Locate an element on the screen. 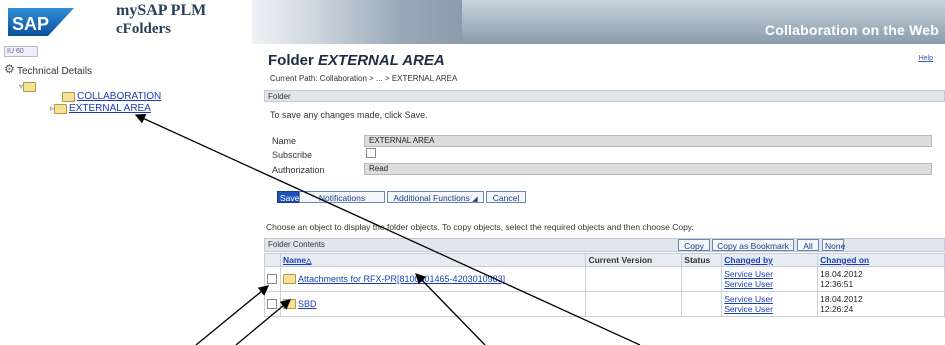  title-prefix: Folder is located at coordinates (291, 60).